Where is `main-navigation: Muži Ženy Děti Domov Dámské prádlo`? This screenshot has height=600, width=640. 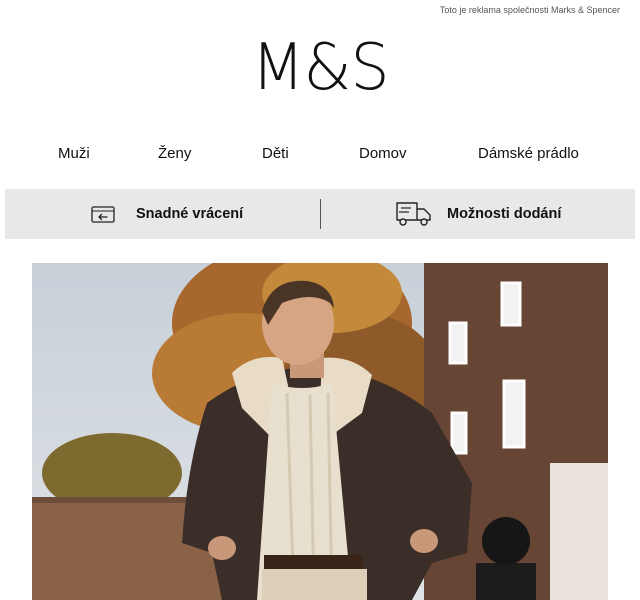 main-navigation: Muži Ženy Děti Domov Dámské prádlo is located at coordinates (320, 157).